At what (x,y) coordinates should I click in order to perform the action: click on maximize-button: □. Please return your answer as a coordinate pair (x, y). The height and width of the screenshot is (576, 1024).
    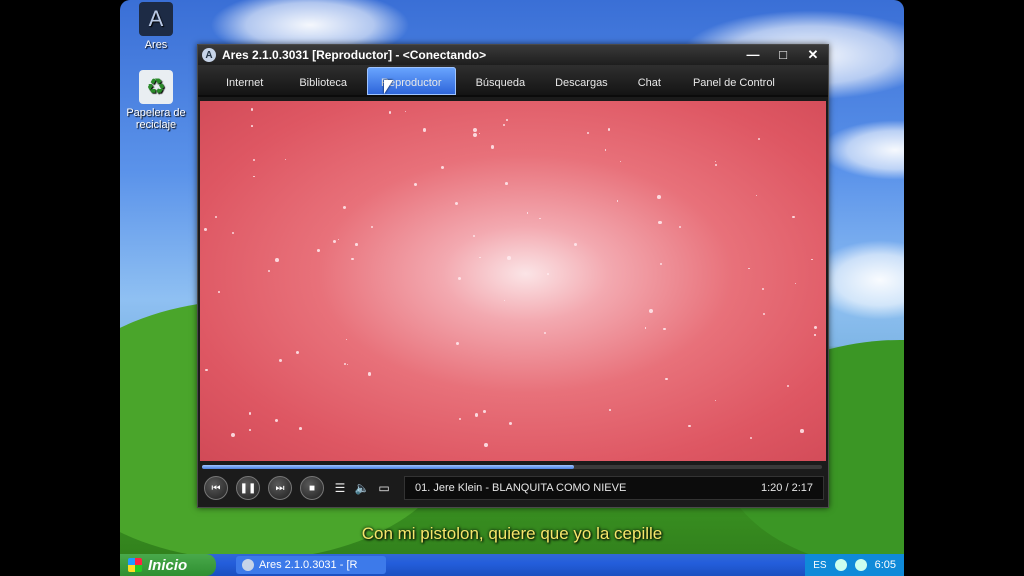
    Looking at the image, I should click on (783, 55).